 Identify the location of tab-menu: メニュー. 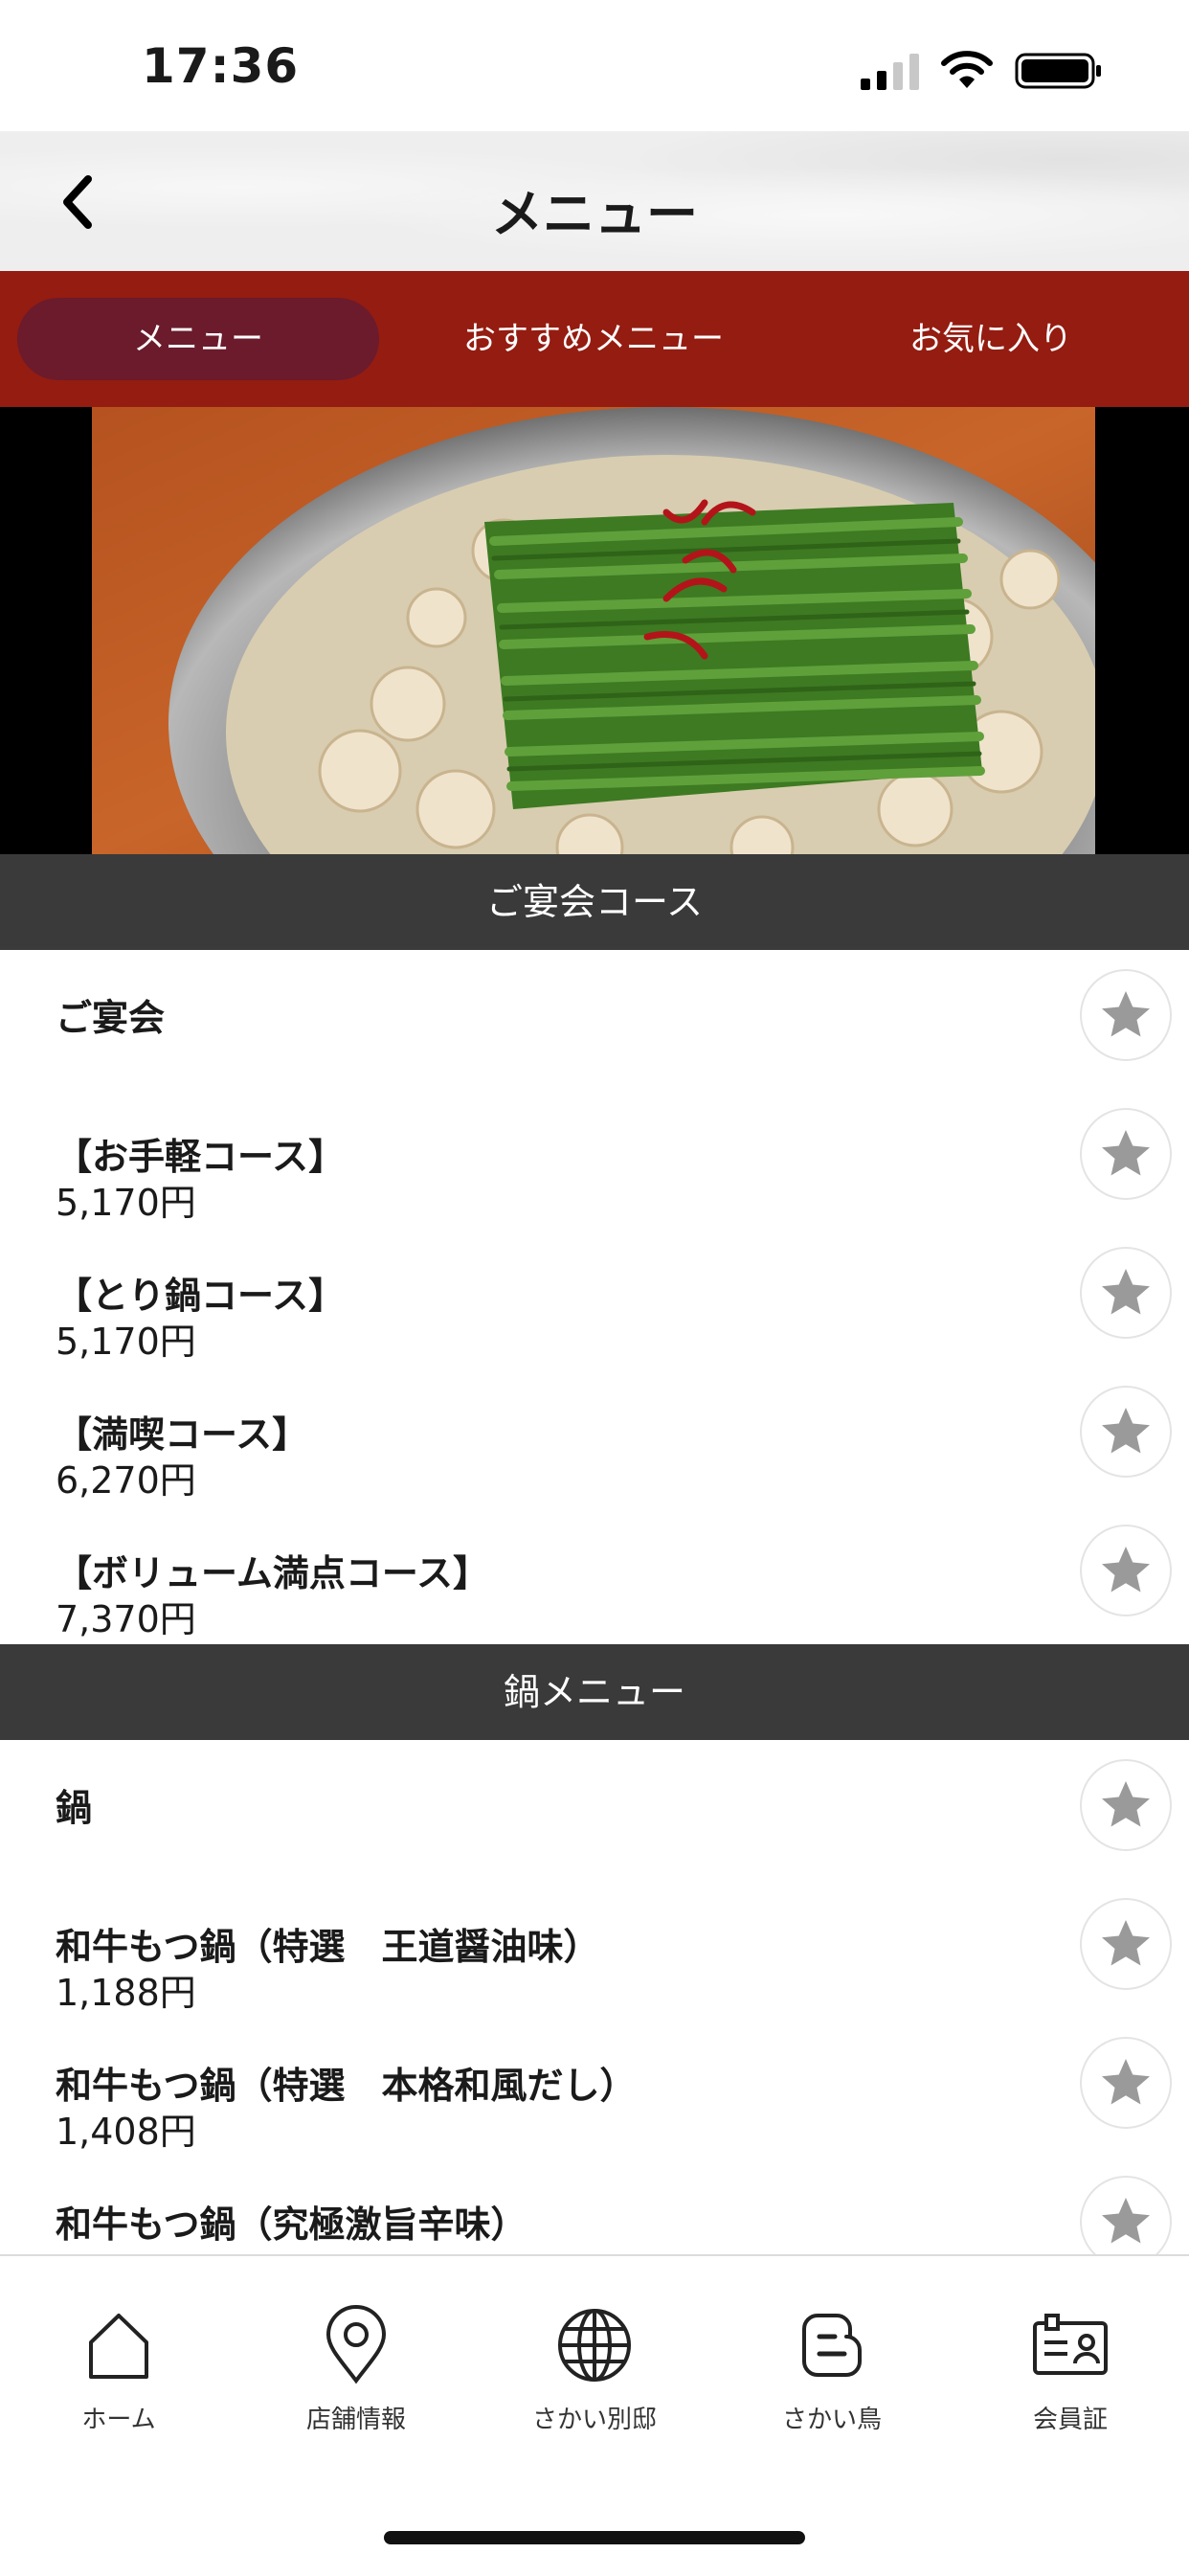
(198, 339).